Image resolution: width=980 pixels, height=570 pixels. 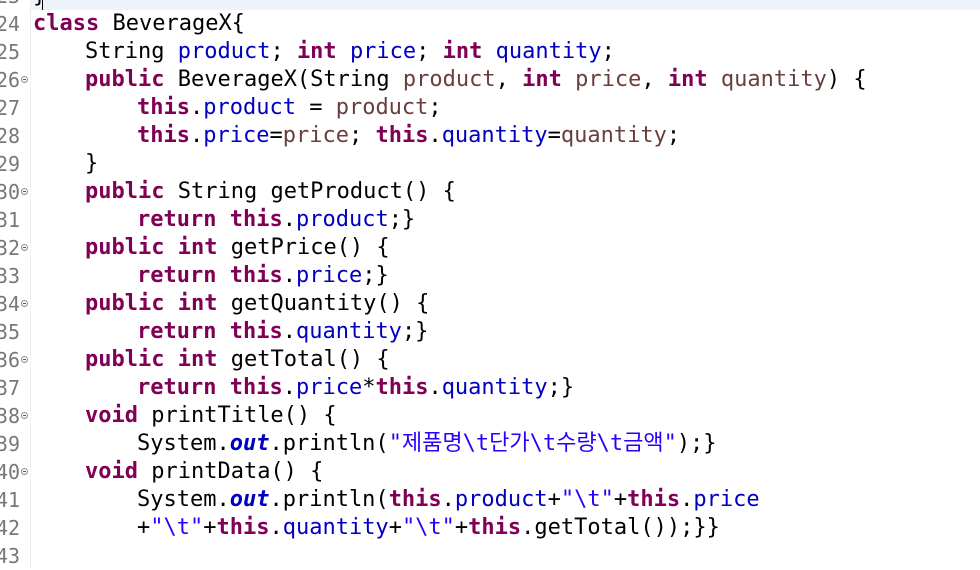 I want to click on code-line: 33 return this.price;}, so click(x=490, y=276).